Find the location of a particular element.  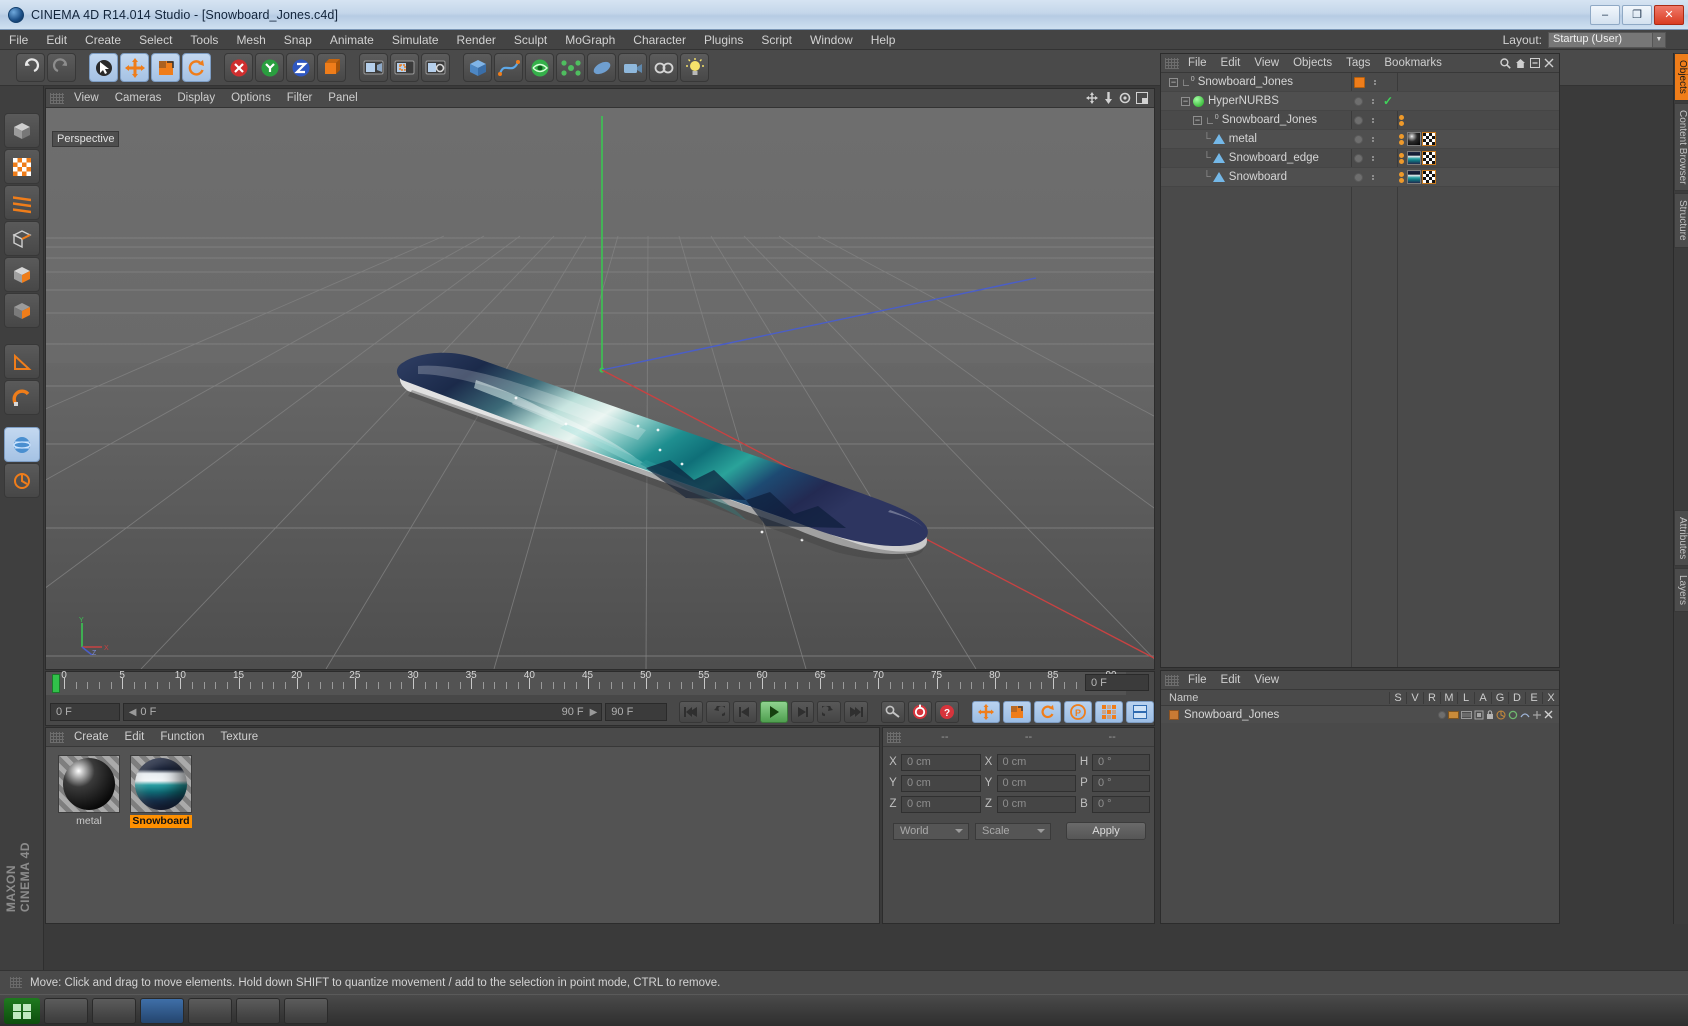

close-button: ✕ is located at coordinates (1669, 14).